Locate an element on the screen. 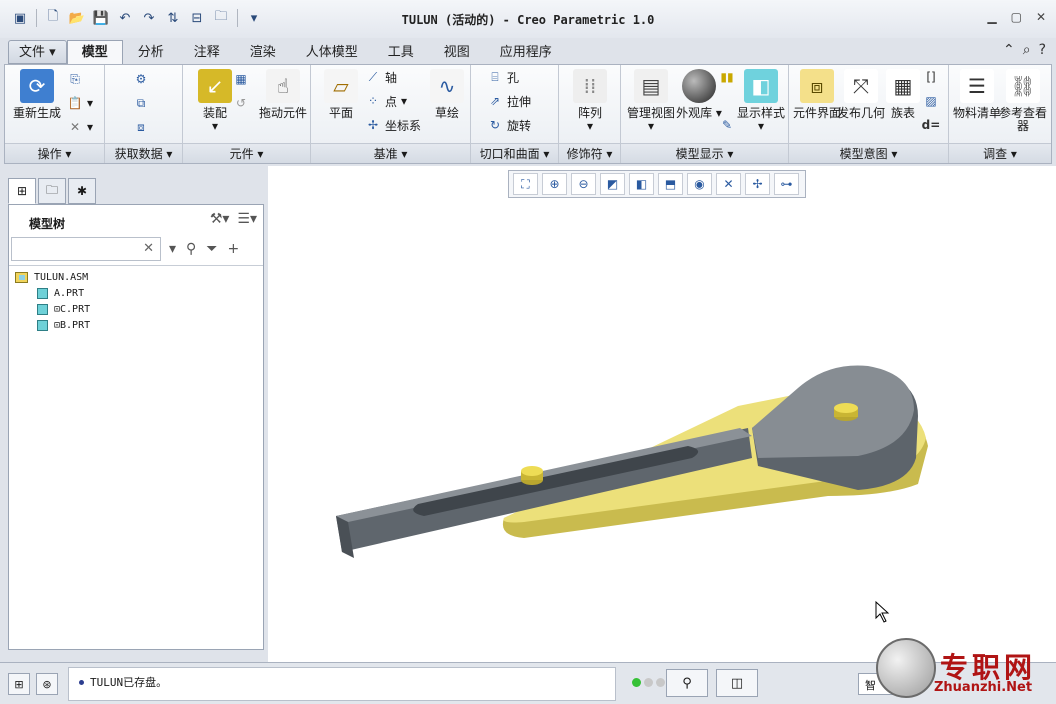 The image size is (1056, 704). group-label-modifiers: 修饰符 ▾ is located at coordinates (589, 153).